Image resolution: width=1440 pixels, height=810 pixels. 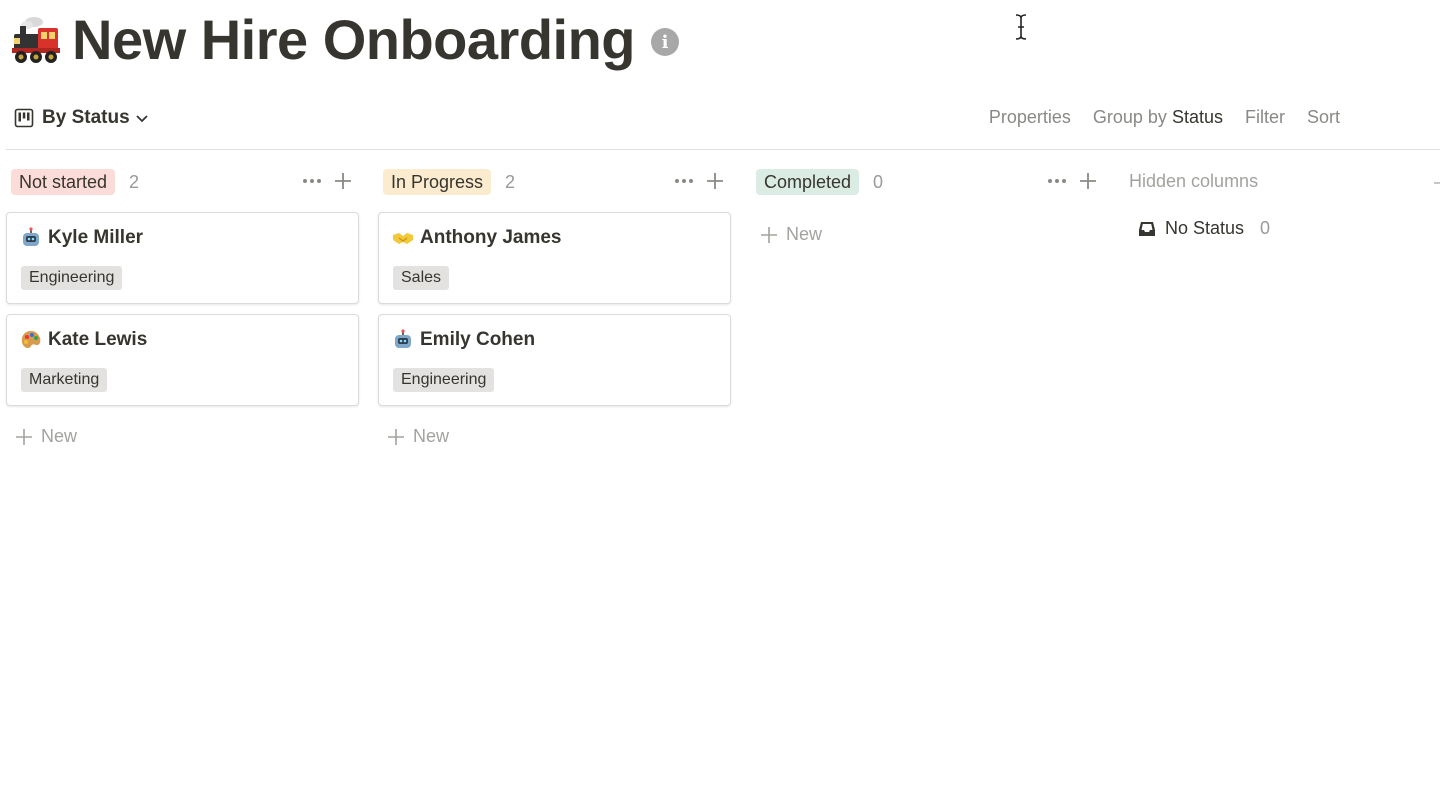 I want to click on card-name: Kate Lewis, so click(x=98, y=339).